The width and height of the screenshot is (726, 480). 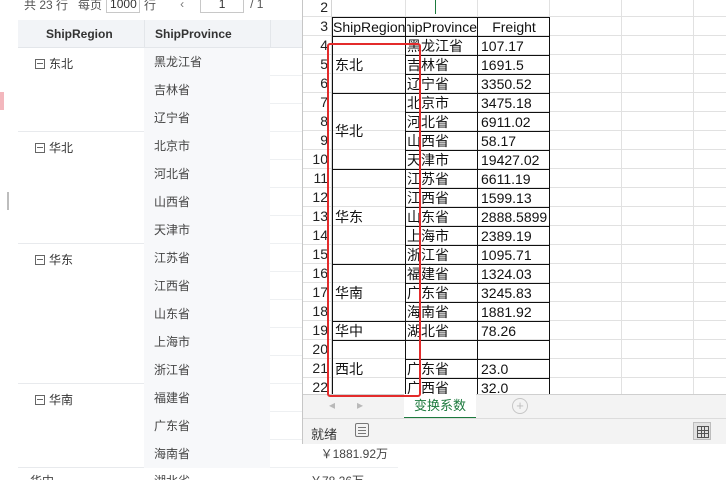 I want to click on total-rows-text: 共 23 行, so click(x=46, y=6).